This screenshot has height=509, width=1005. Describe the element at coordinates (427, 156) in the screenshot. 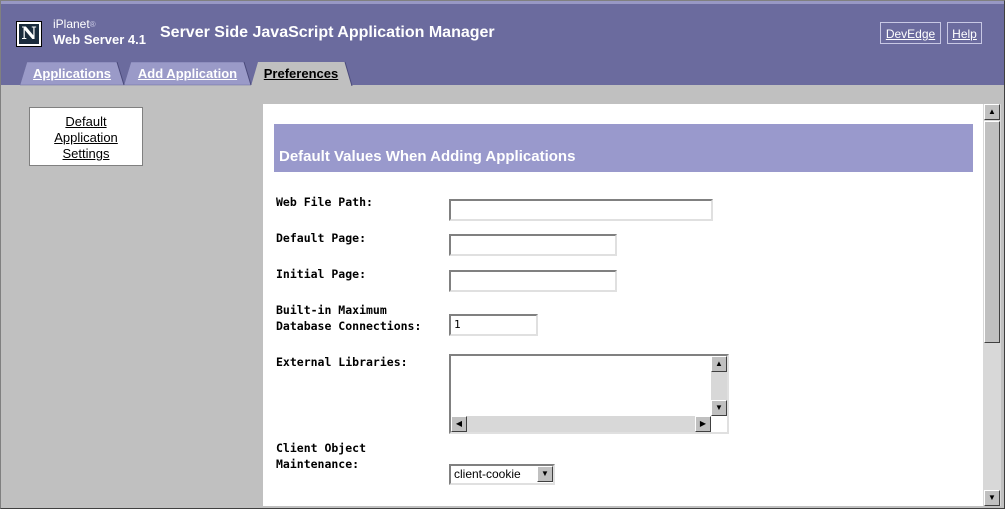

I see `section-heading: Default Values When Adding Applications` at that location.